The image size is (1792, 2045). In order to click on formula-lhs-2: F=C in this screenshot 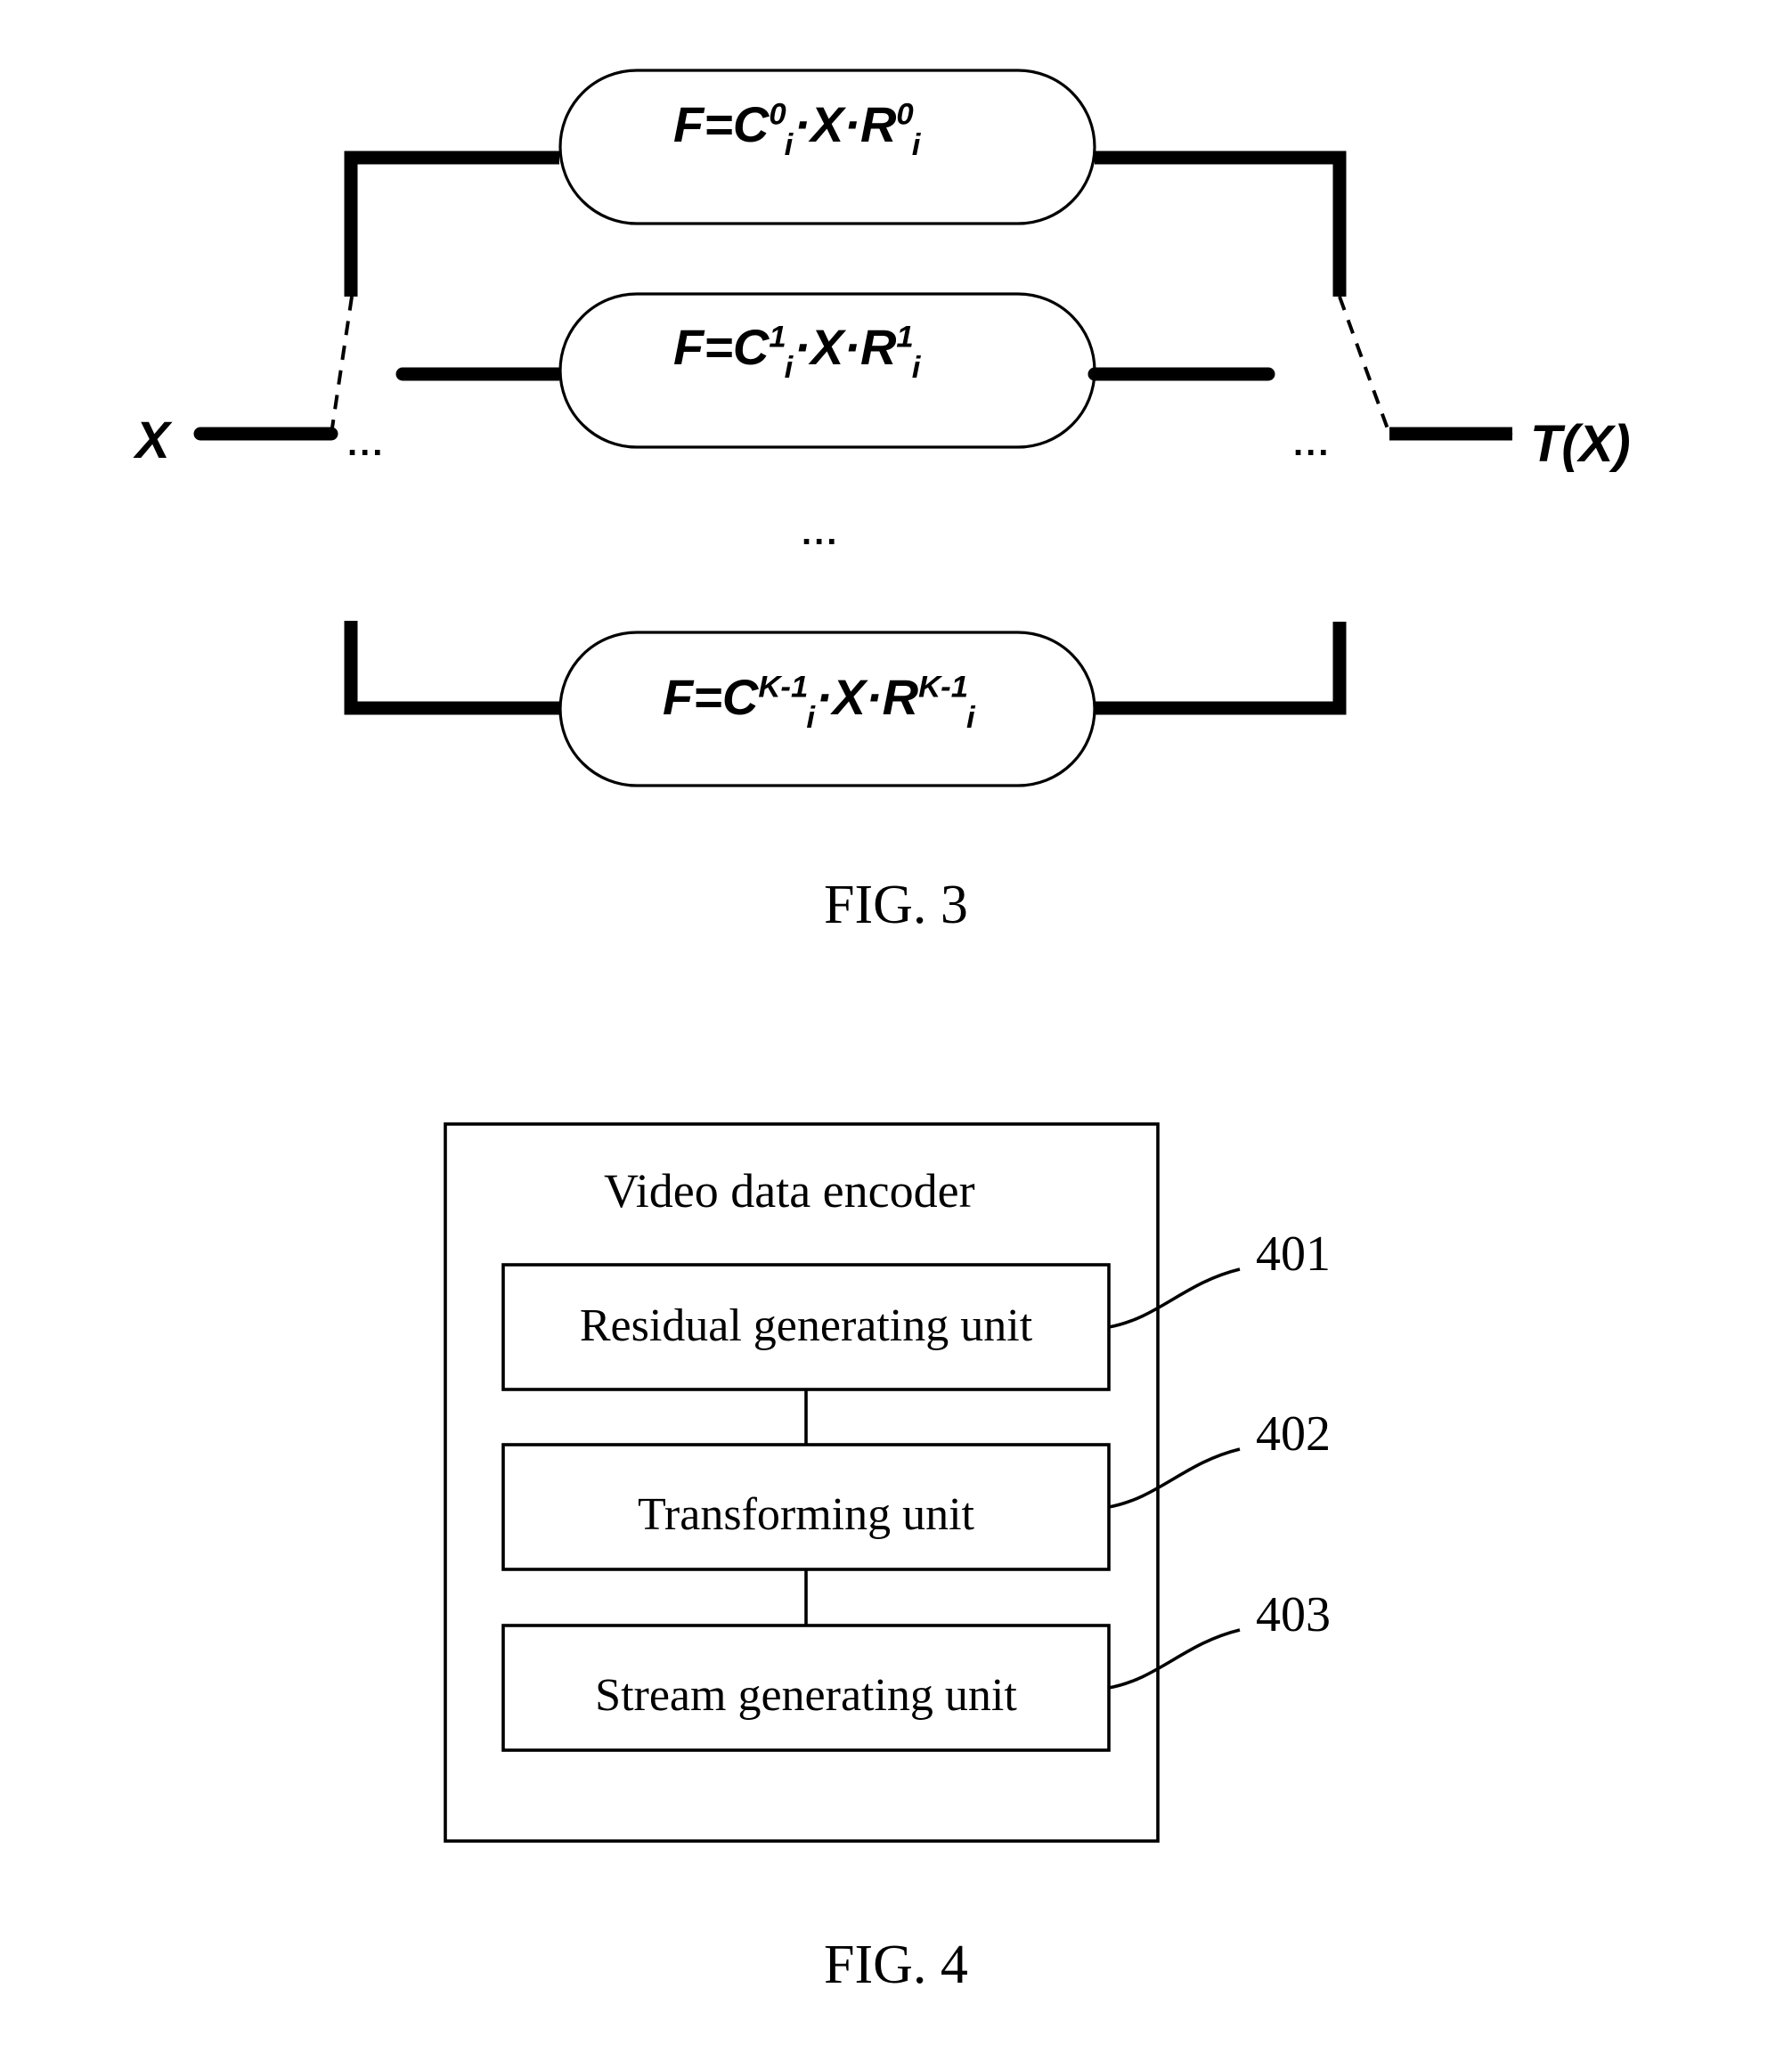, I will do `click(711, 697)`.